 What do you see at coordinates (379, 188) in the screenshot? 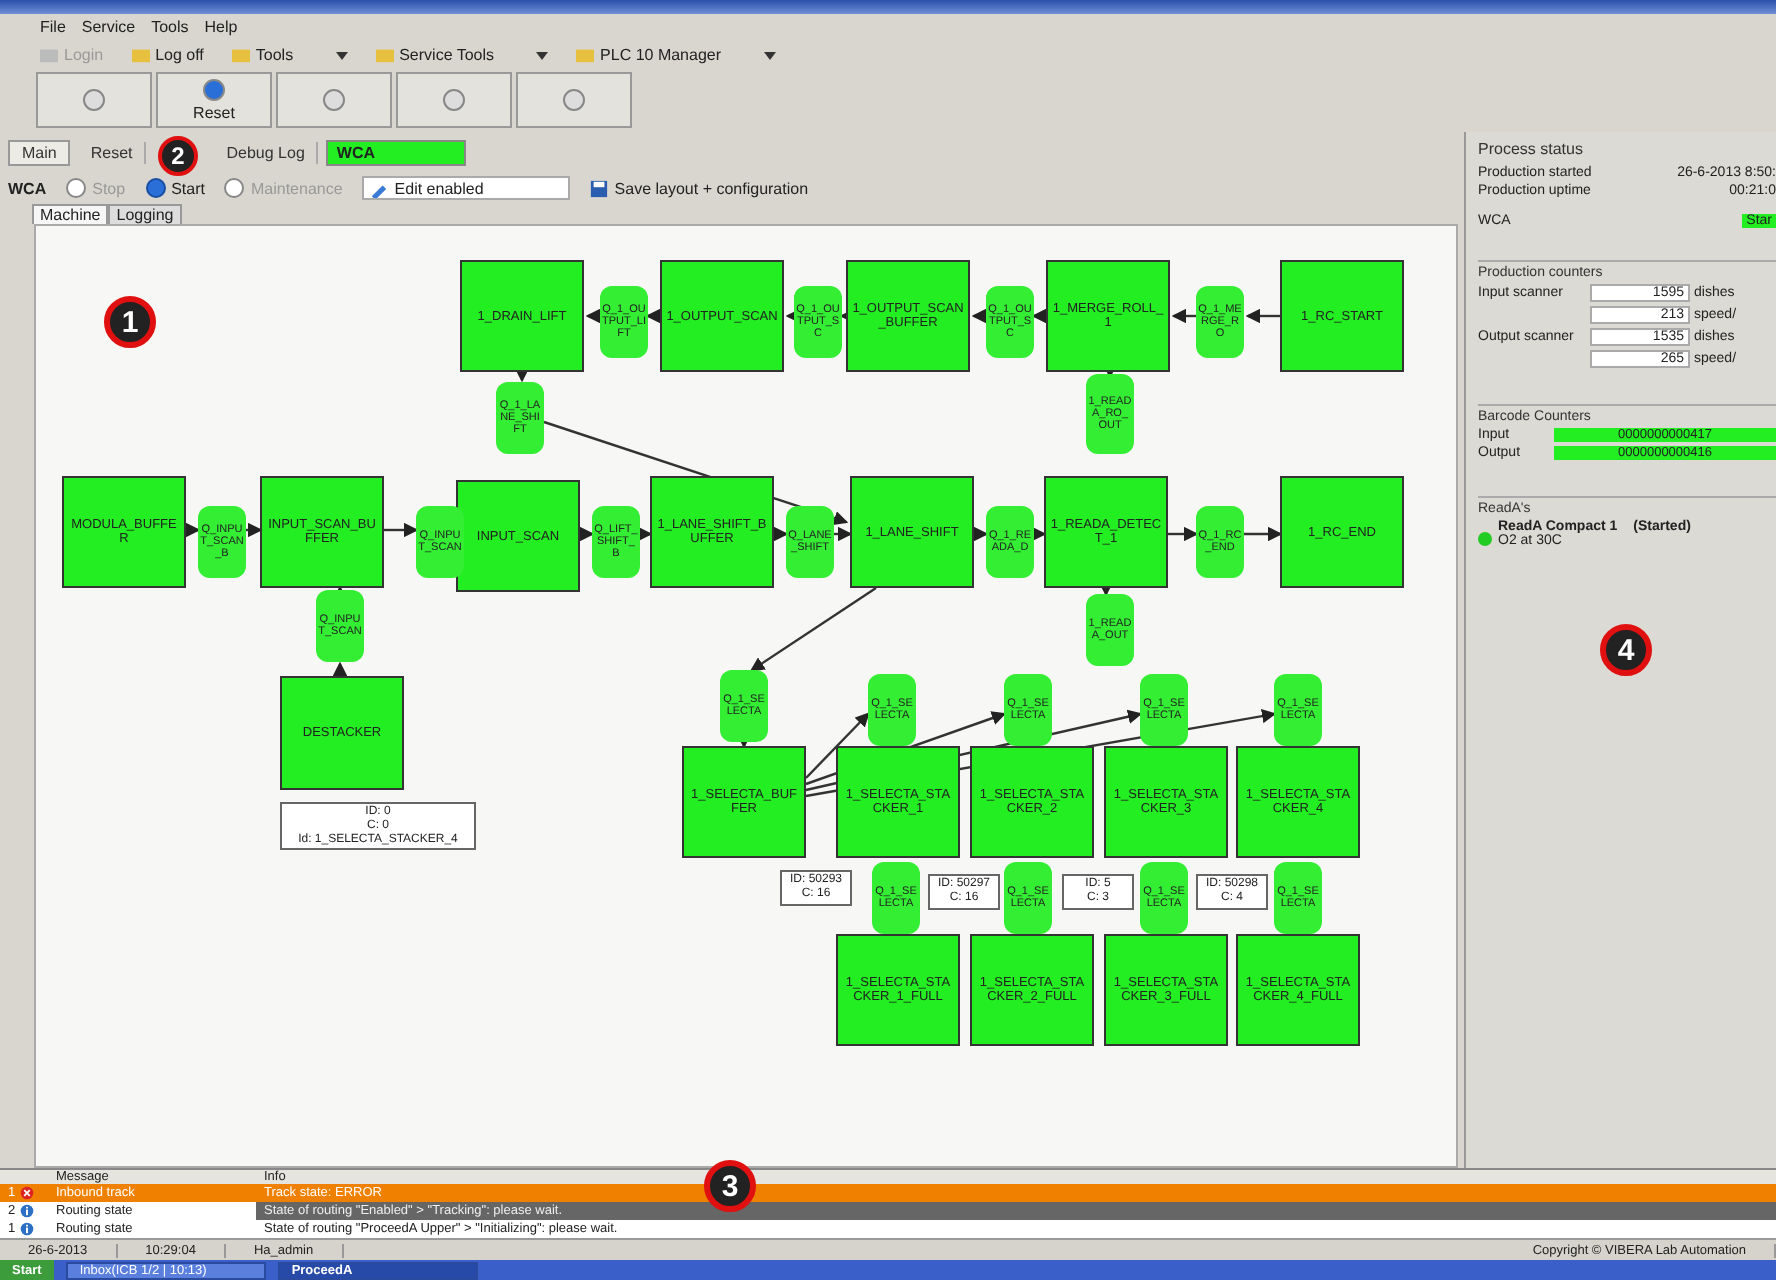
I see `pencil-icon` at bounding box center [379, 188].